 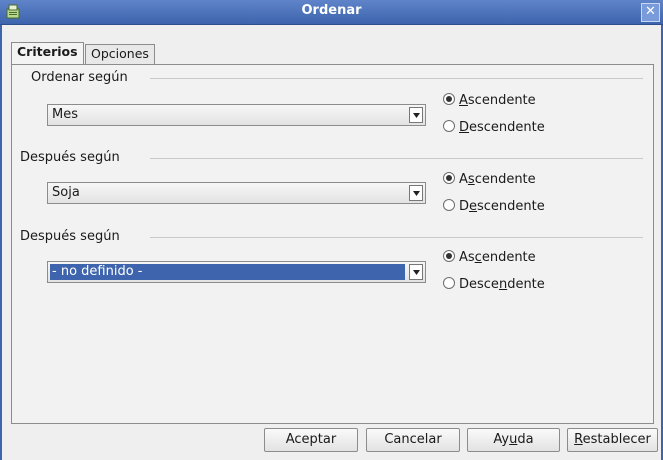 I want to click on close-icon: ✕, so click(x=650, y=12).